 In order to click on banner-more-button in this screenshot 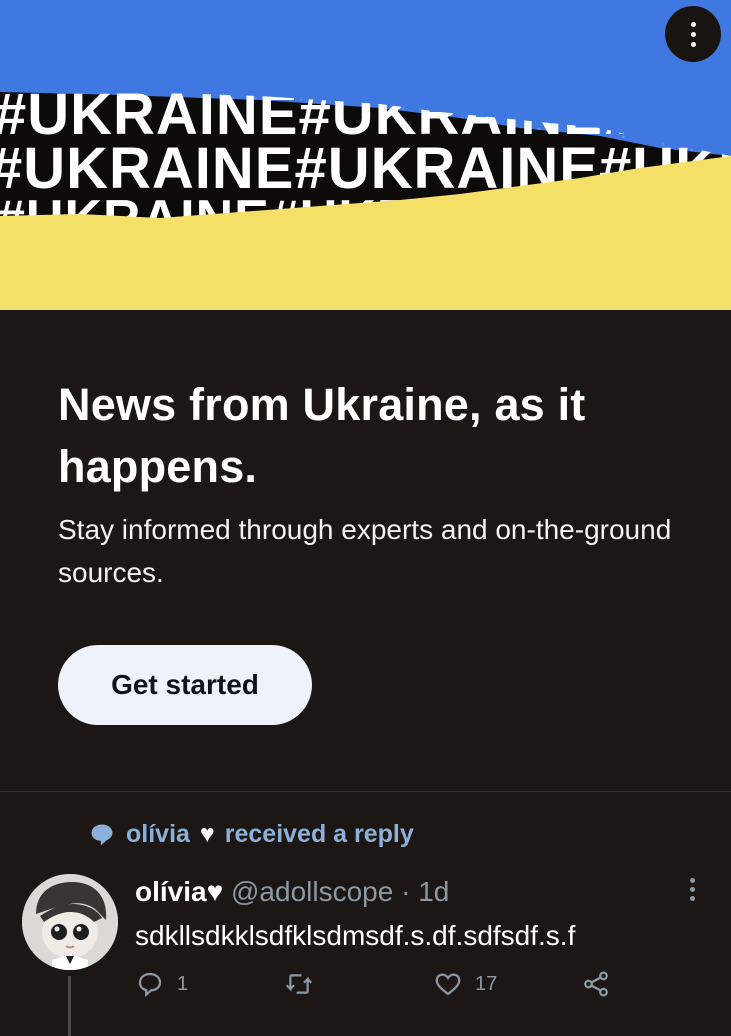, I will do `click(693, 34)`.